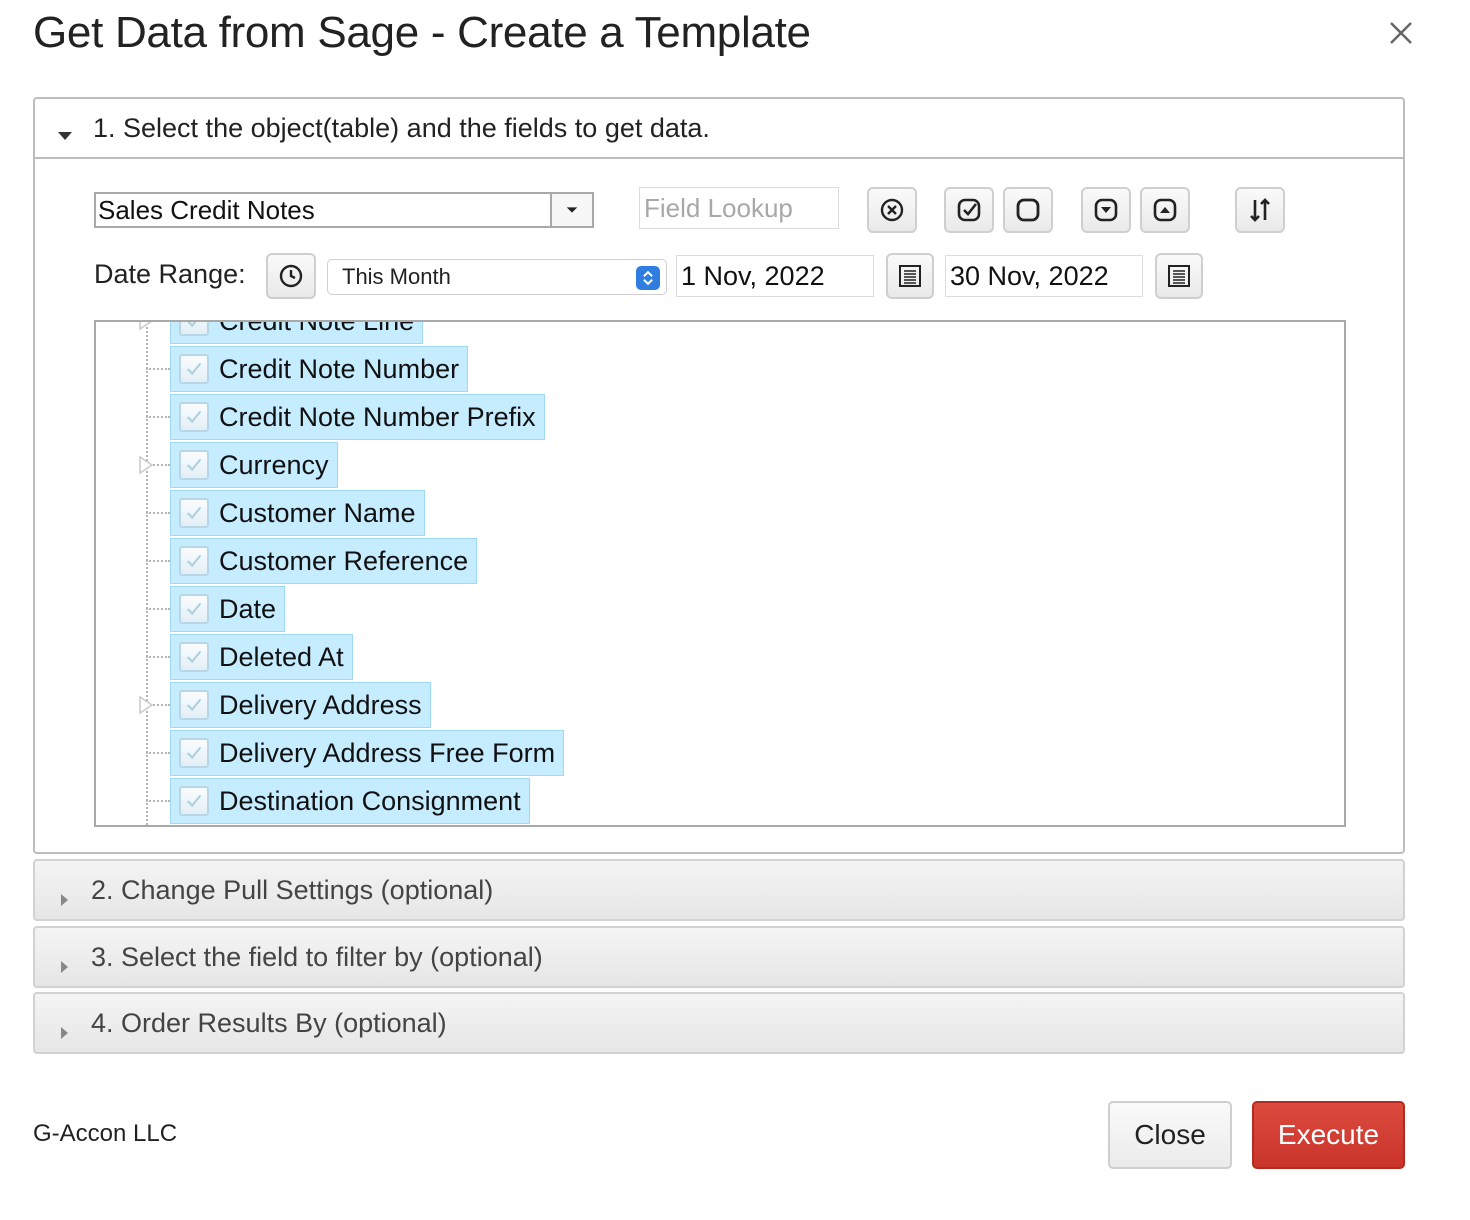 This screenshot has height=1220, width=1470. What do you see at coordinates (248, 608) in the screenshot?
I see `tree-node-label: Date` at bounding box center [248, 608].